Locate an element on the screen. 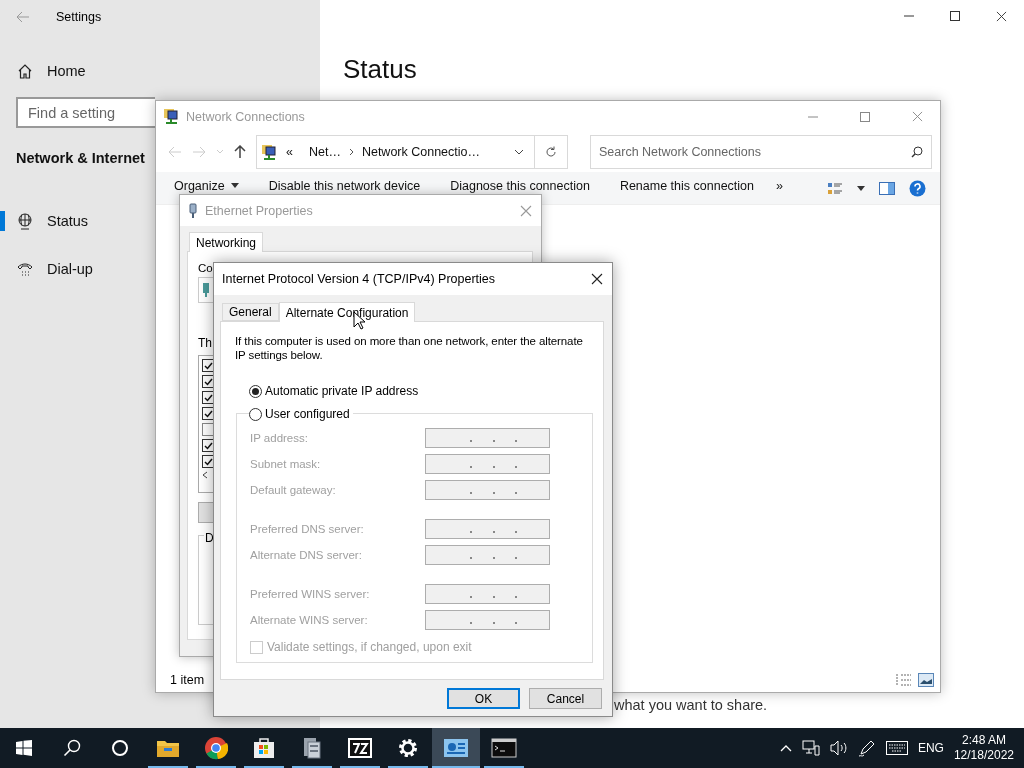 The height and width of the screenshot is (768, 1024). network-icon is located at coordinates (810, 748).